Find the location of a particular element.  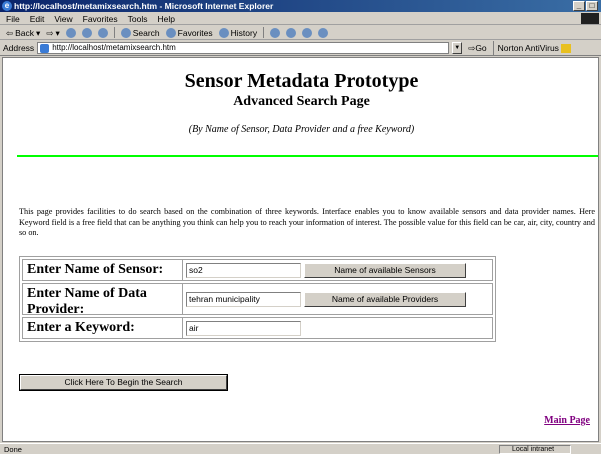

menu-tools: Tools is located at coordinates (138, 18).